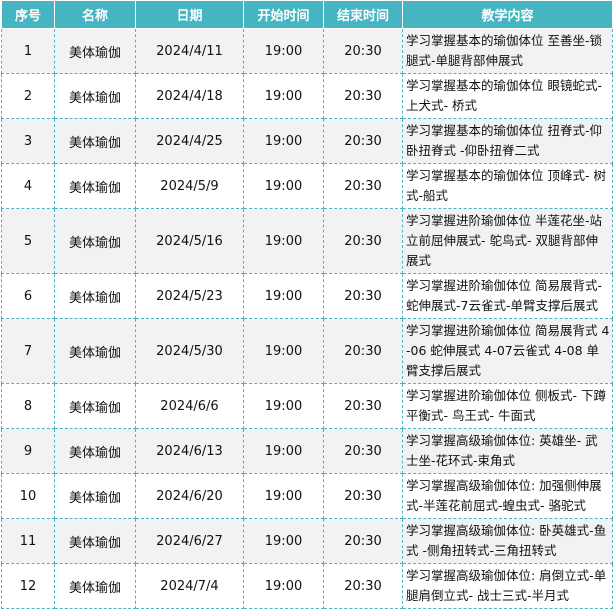  I want to click on cell-date: 2024/6/27, so click(189, 541).